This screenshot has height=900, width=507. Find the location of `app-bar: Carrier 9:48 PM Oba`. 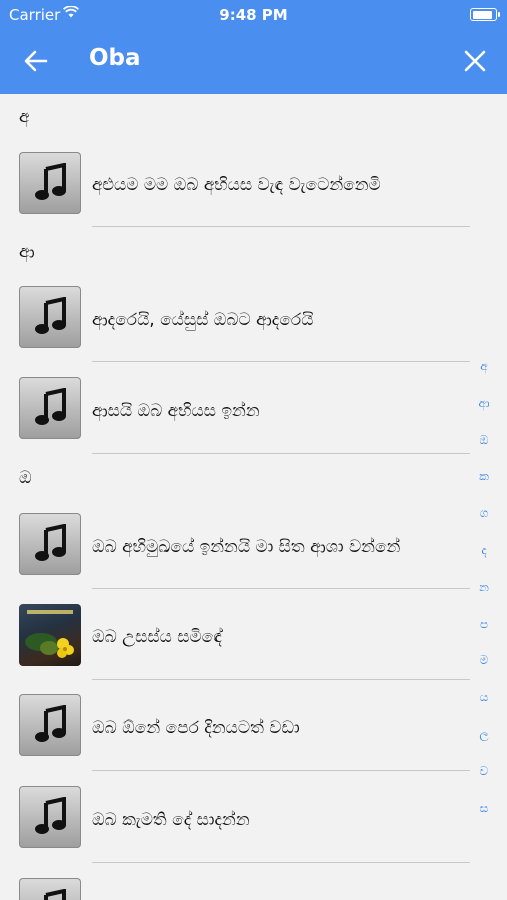

app-bar: Carrier 9:48 PM Oba is located at coordinates (253, 47).